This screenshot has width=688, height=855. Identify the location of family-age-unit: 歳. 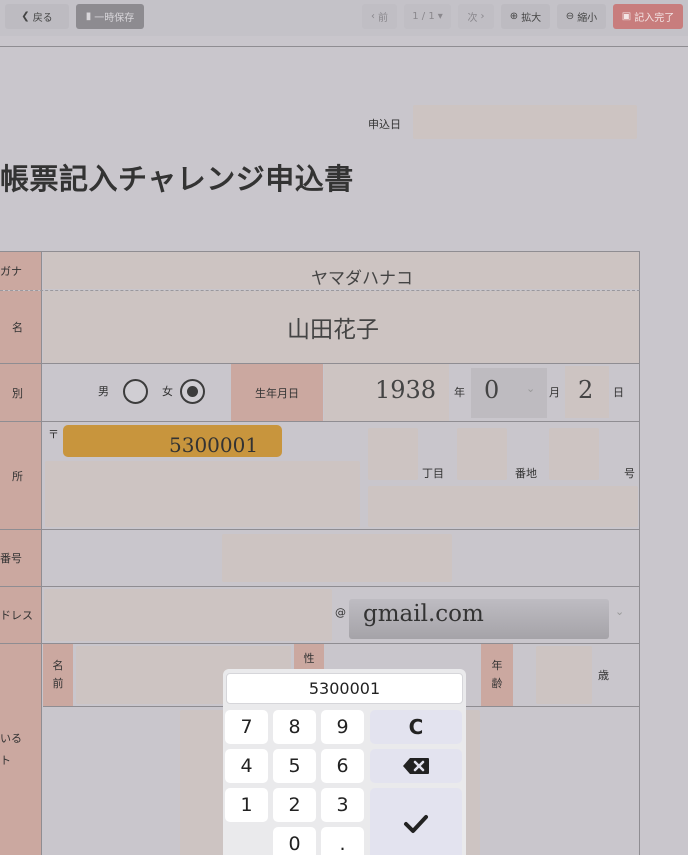
(603, 675).